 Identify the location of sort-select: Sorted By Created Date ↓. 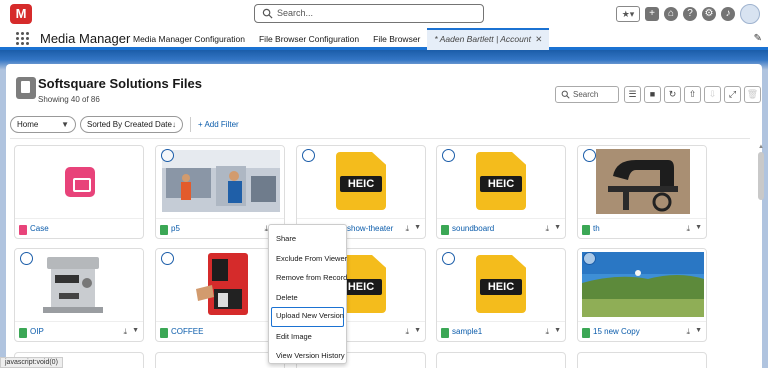
(131, 124).